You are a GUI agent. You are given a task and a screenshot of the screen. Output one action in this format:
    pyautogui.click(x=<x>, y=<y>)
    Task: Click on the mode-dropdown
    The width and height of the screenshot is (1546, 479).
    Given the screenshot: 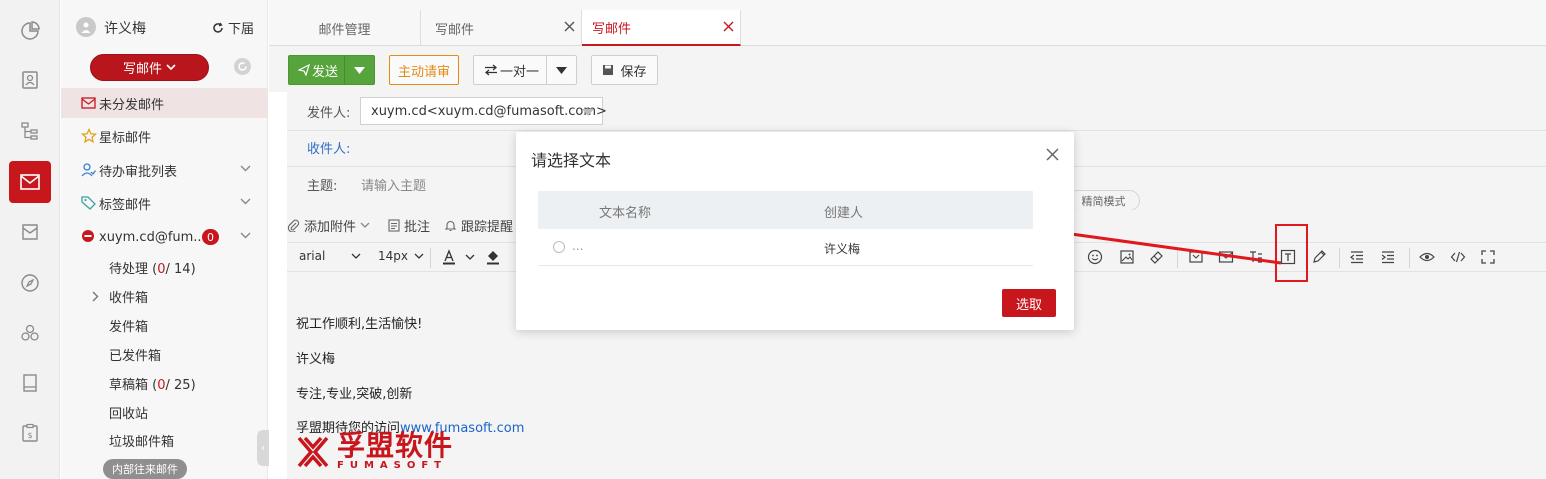 What is the action you would take?
    pyautogui.click(x=561, y=70)
    